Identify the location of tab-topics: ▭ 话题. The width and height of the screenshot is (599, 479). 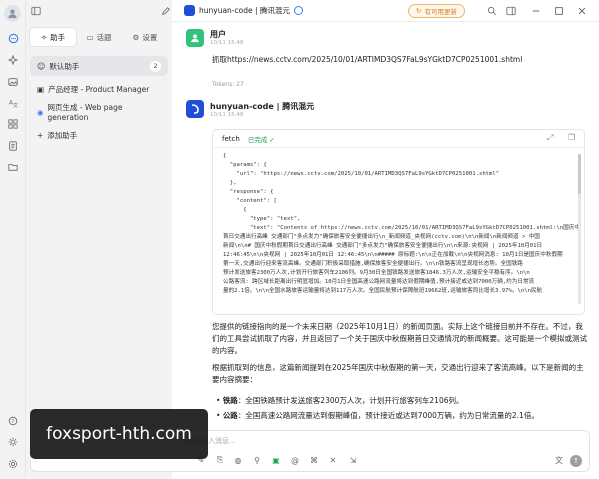
(99, 37).